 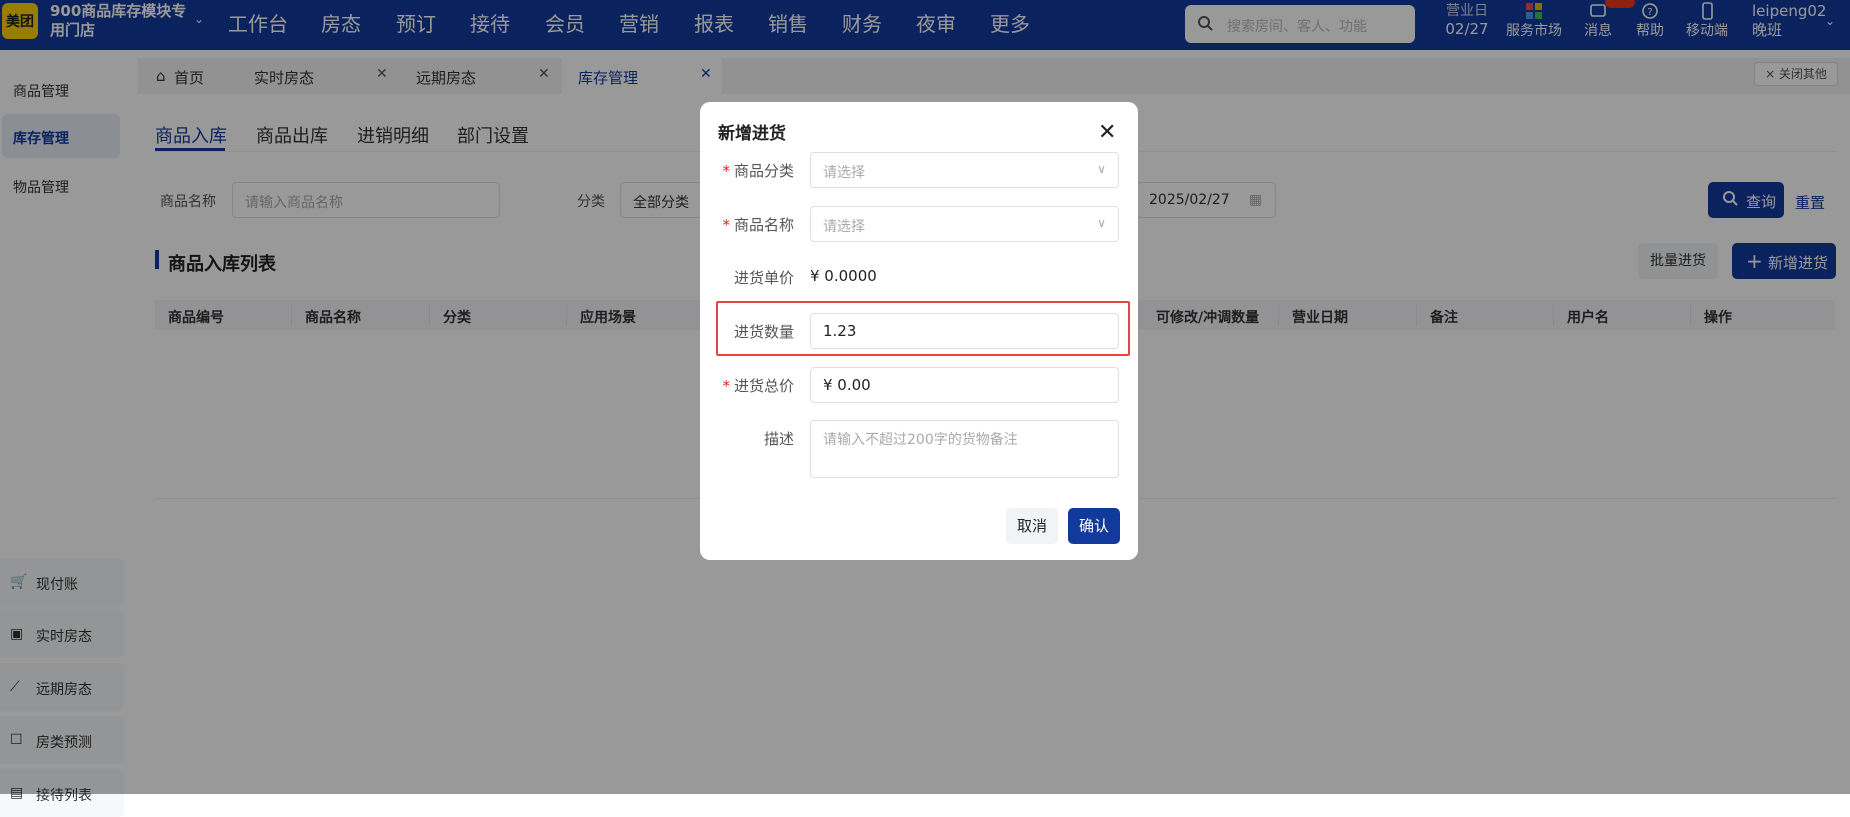 I want to click on unit-price-value: ¥ 0.0000, so click(x=843, y=276).